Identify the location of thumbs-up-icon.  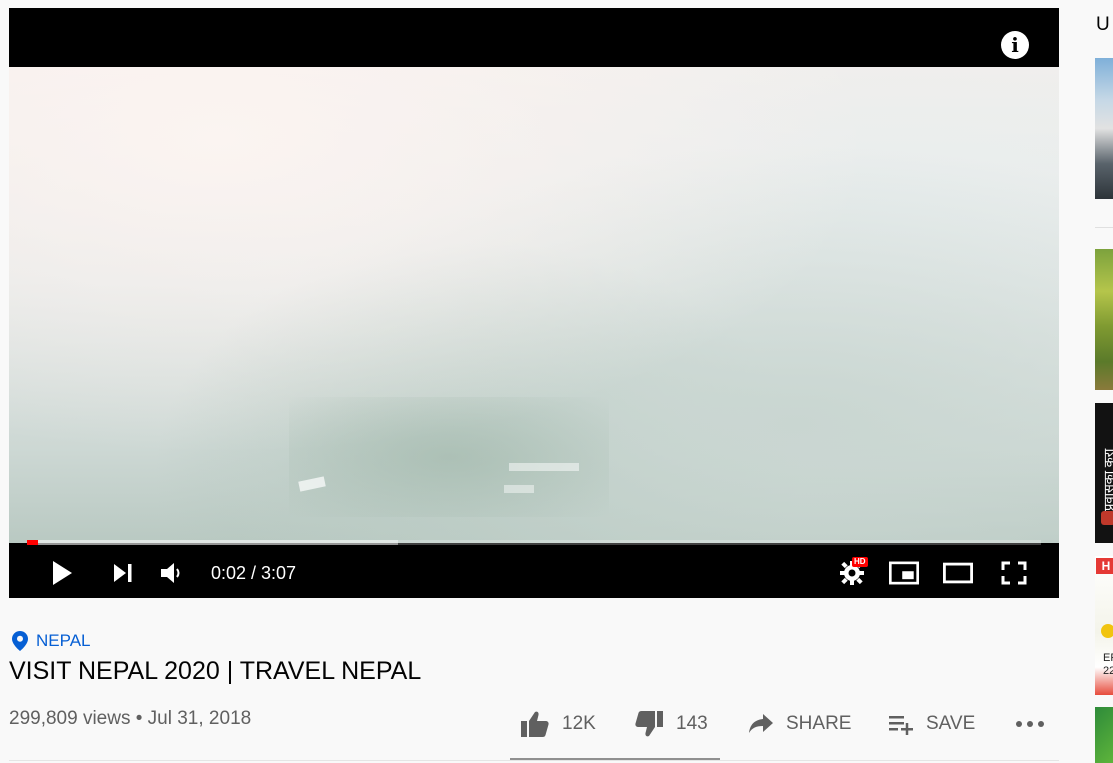
(535, 724).